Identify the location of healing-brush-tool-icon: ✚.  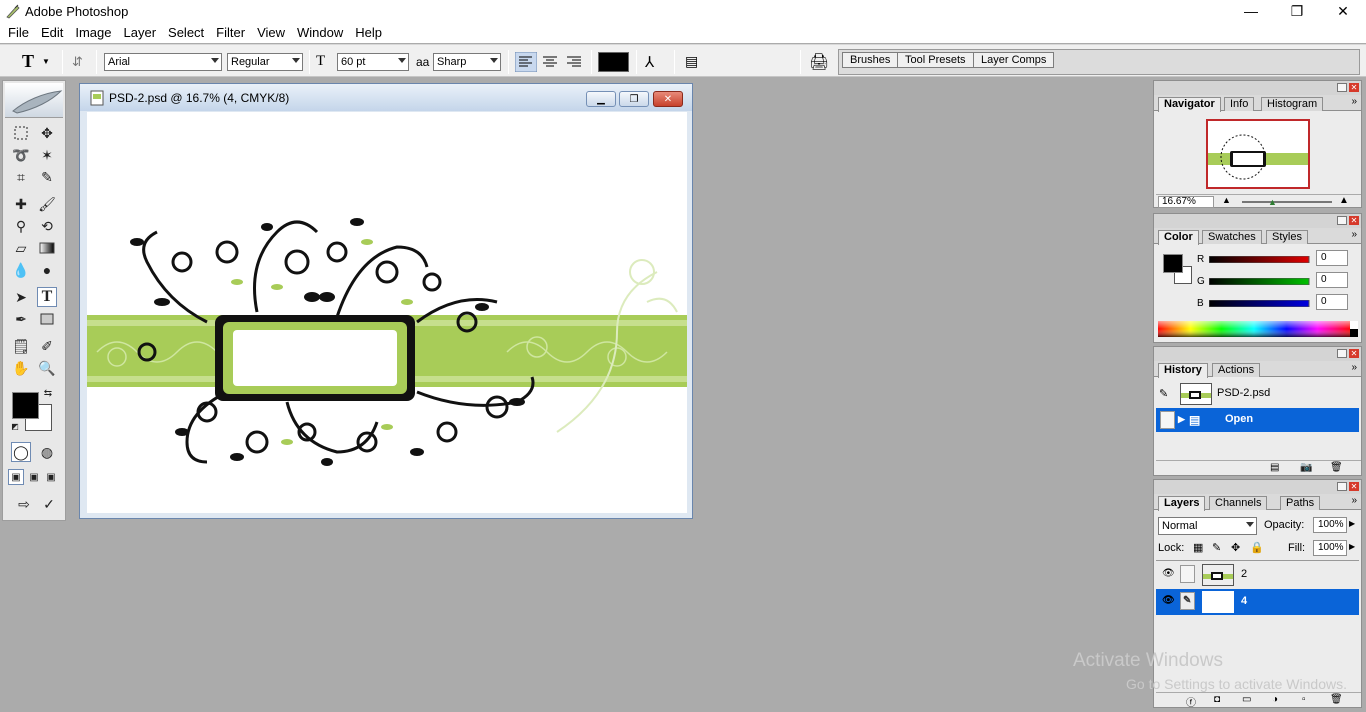
(21, 204).